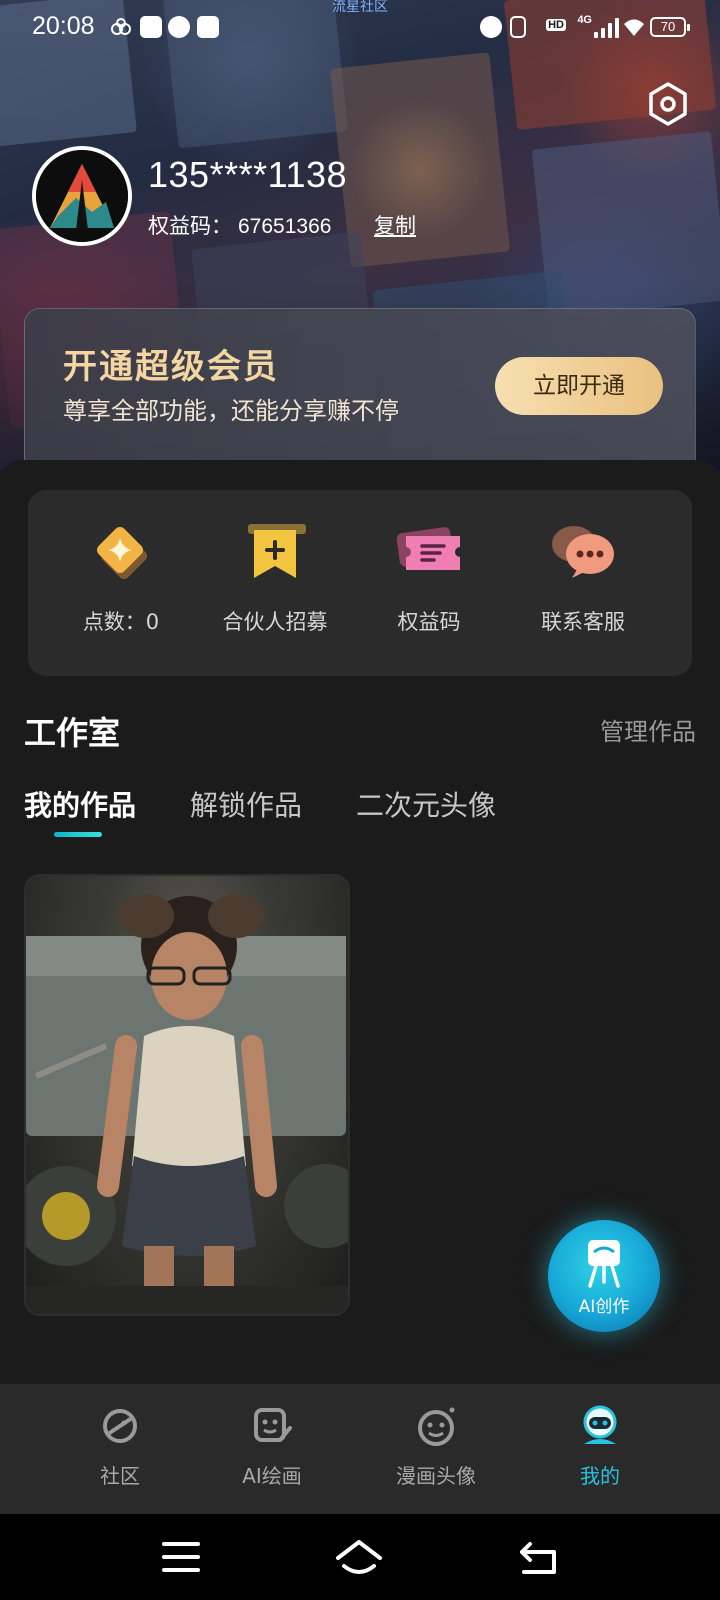 The image size is (720, 1600). I want to click on studio-title: 工作室, so click(72, 733).